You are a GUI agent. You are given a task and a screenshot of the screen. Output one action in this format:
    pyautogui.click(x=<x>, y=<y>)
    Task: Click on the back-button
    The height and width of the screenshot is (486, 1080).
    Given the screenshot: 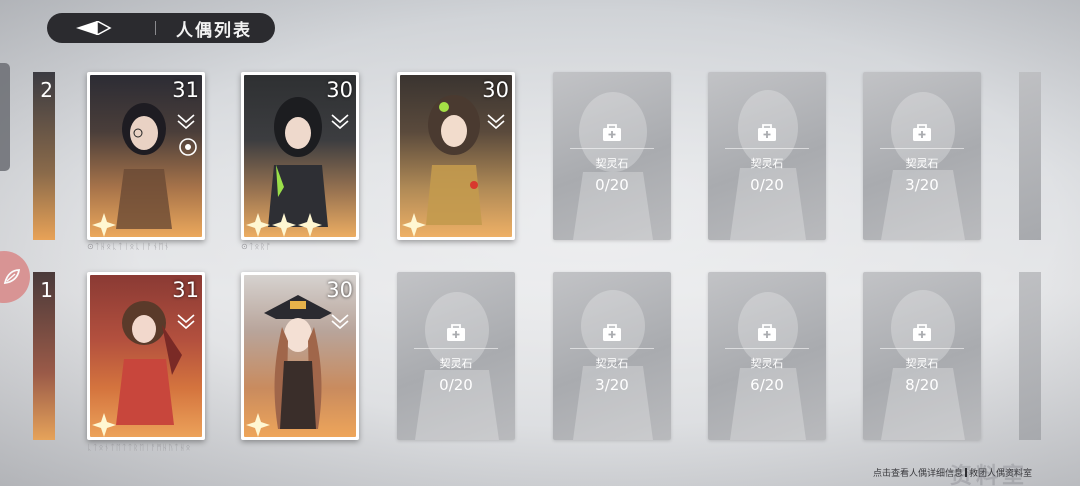 What is the action you would take?
    pyautogui.click(x=97, y=28)
    